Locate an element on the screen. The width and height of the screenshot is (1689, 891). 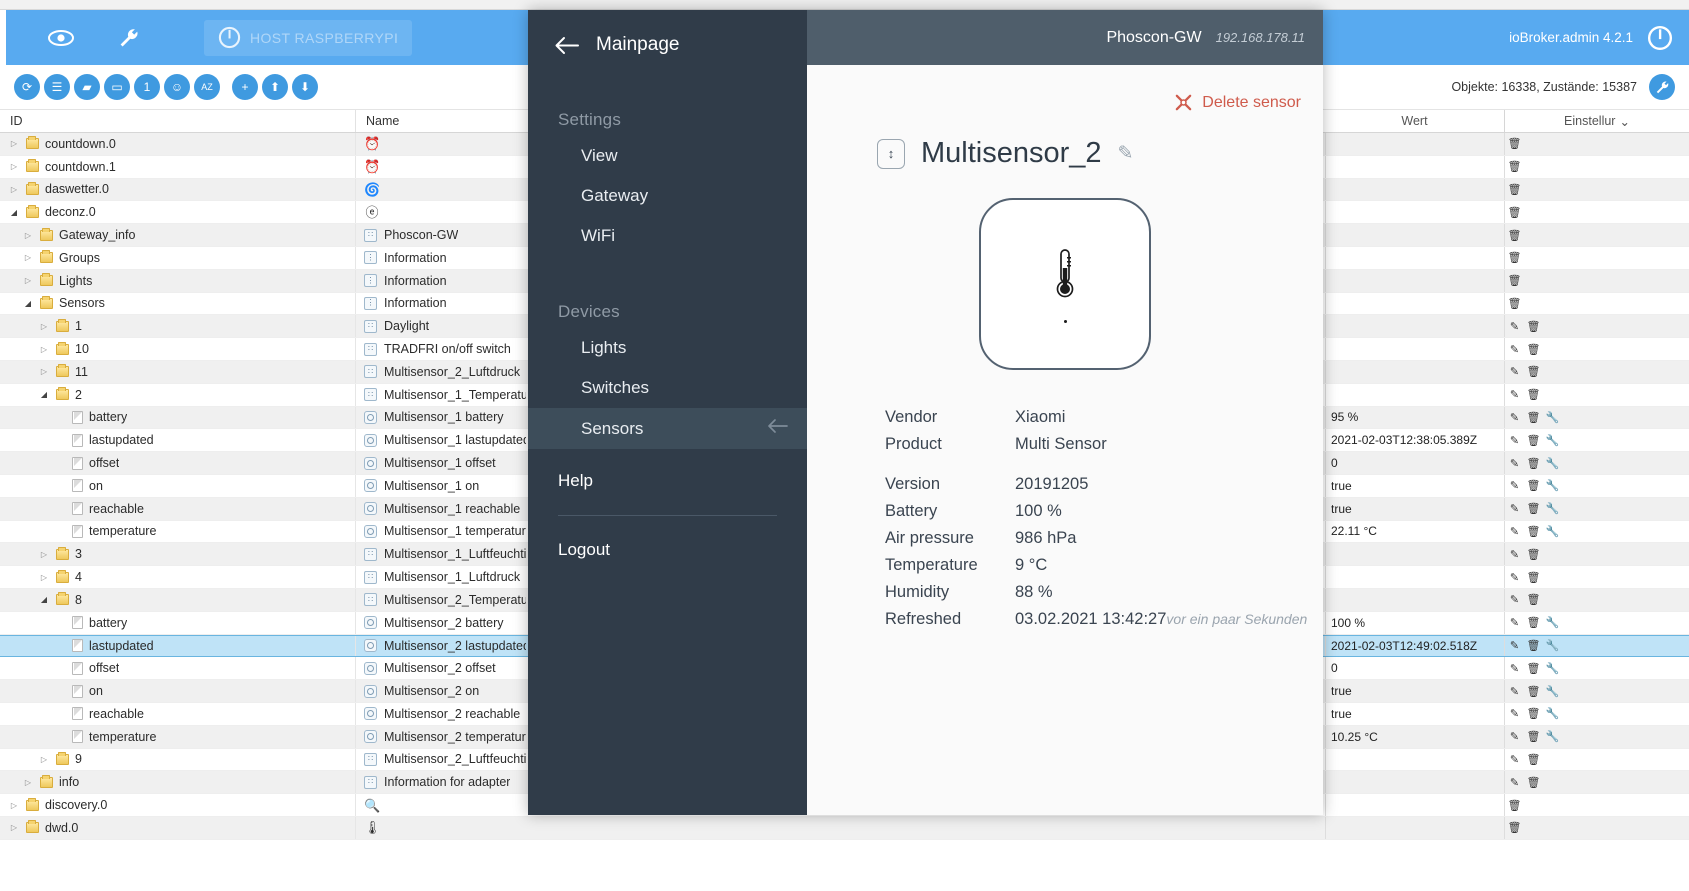
sidebar-item-help: Help is located at coordinates (667, 470).